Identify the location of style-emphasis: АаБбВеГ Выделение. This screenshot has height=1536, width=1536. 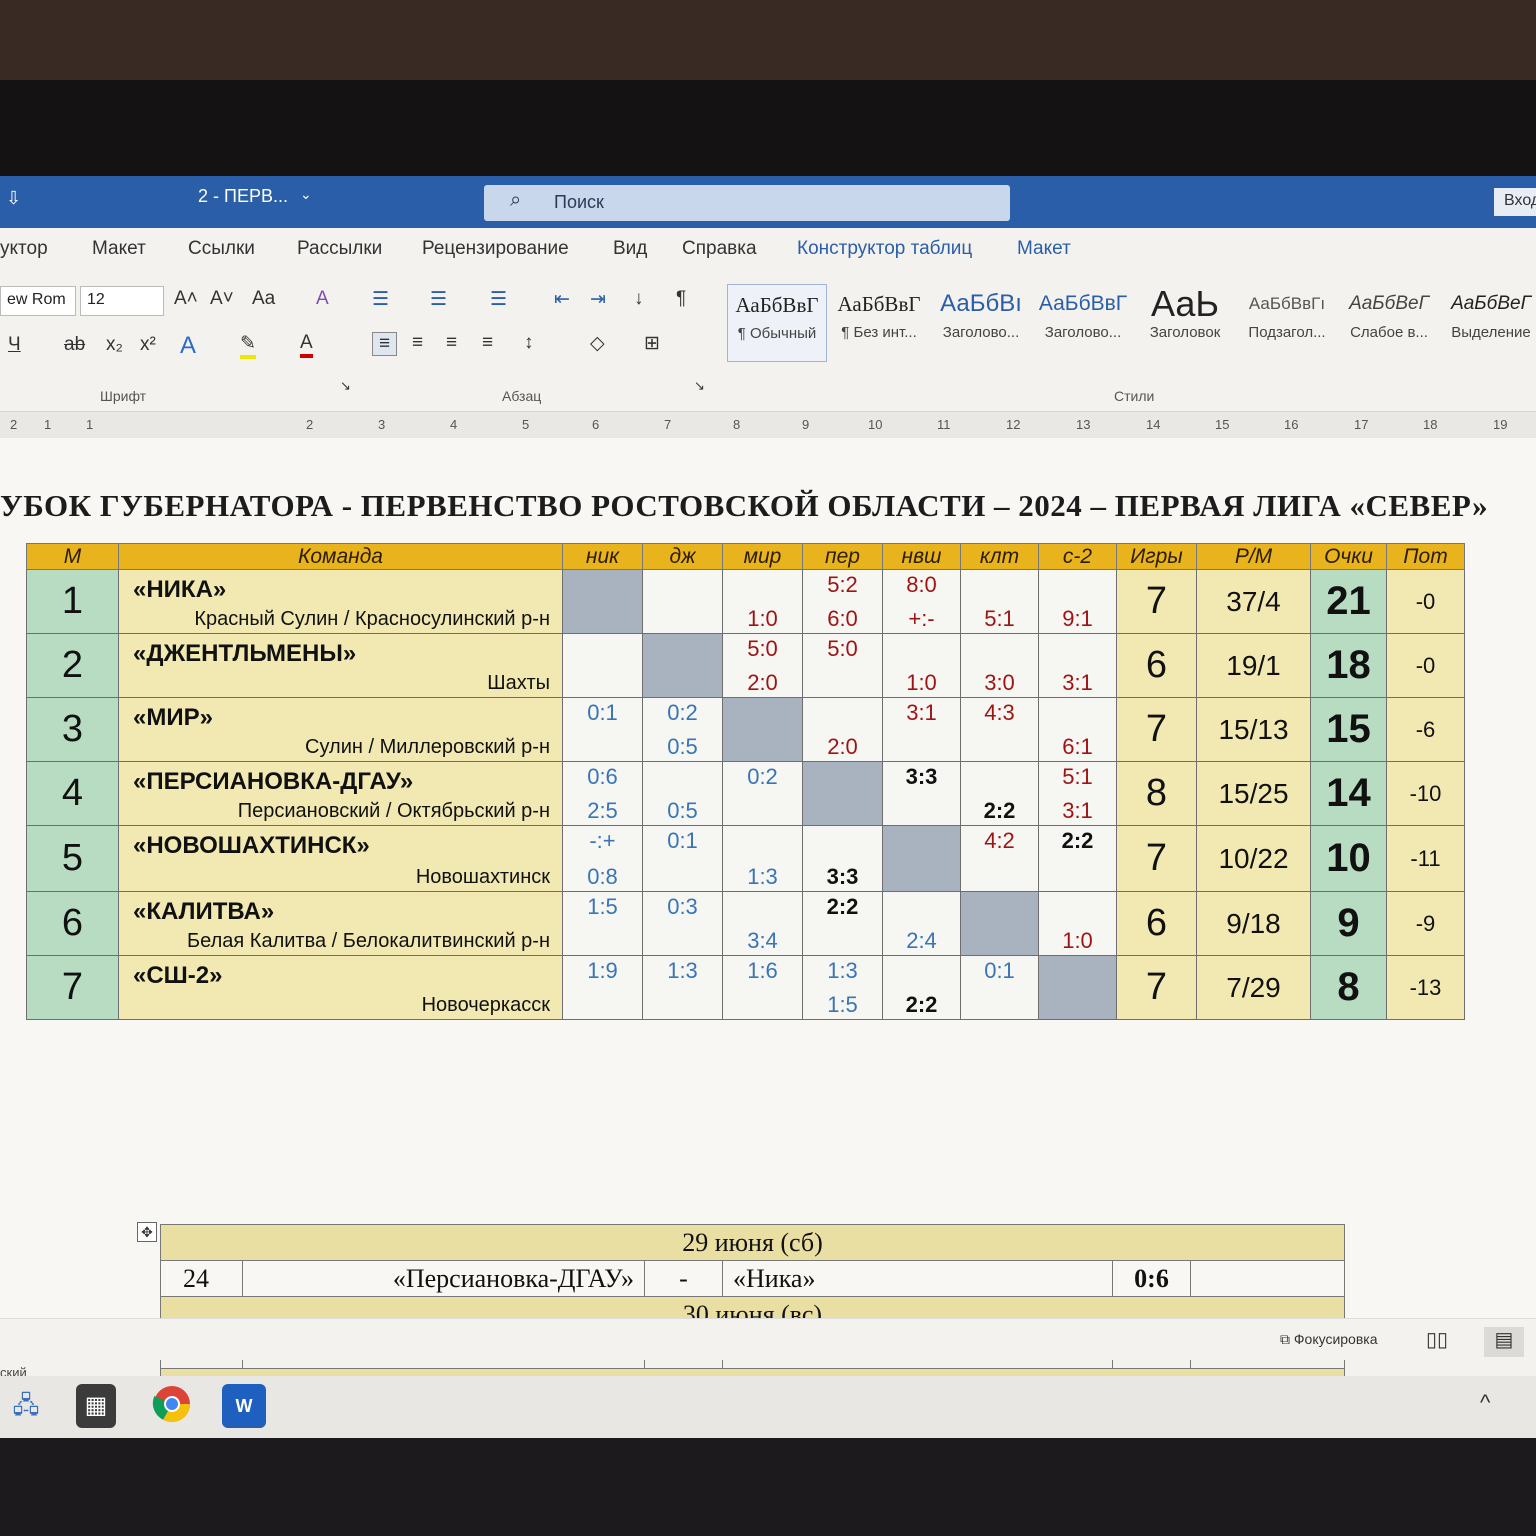
(1488, 323).